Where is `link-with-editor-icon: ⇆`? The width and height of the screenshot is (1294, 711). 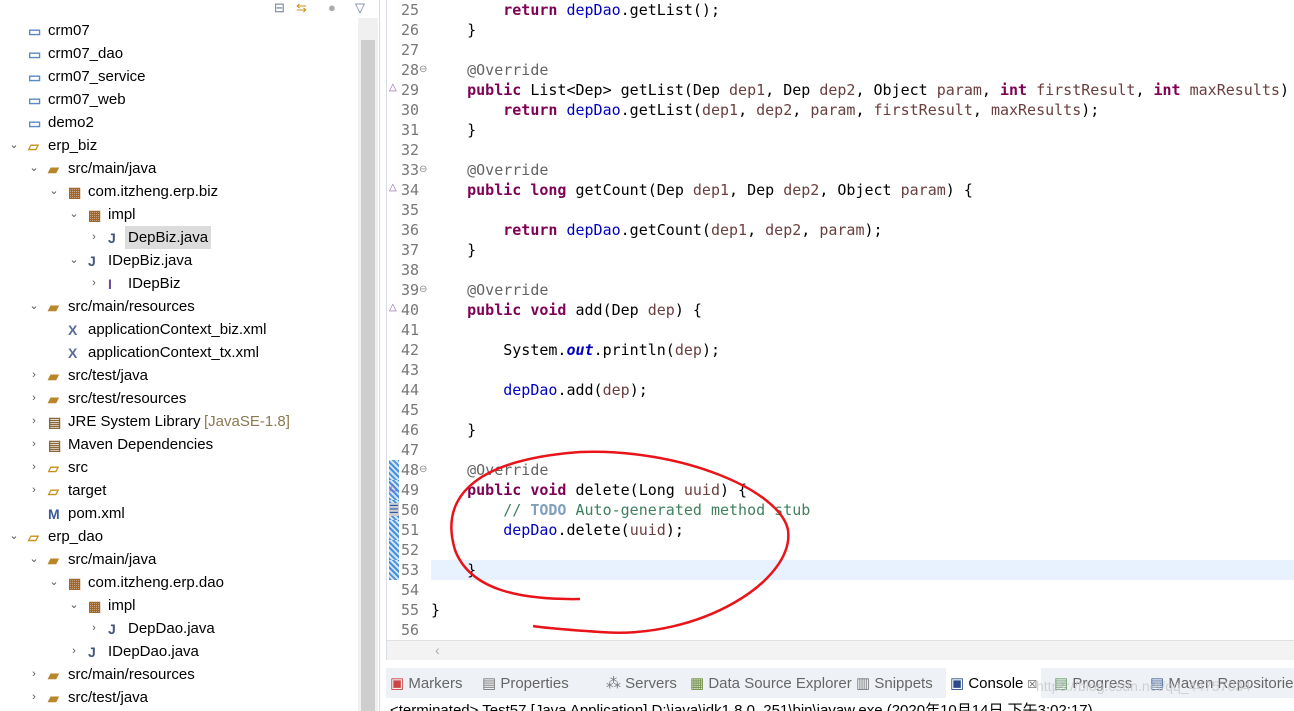 link-with-editor-icon: ⇆ is located at coordinates (301, 9).